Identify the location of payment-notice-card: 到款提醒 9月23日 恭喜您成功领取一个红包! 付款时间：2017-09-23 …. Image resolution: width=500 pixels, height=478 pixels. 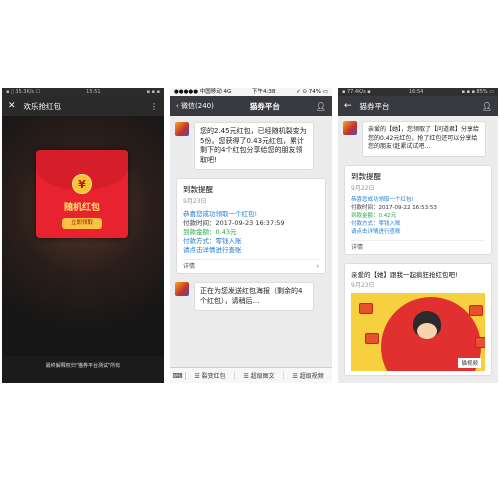
(251, 226).